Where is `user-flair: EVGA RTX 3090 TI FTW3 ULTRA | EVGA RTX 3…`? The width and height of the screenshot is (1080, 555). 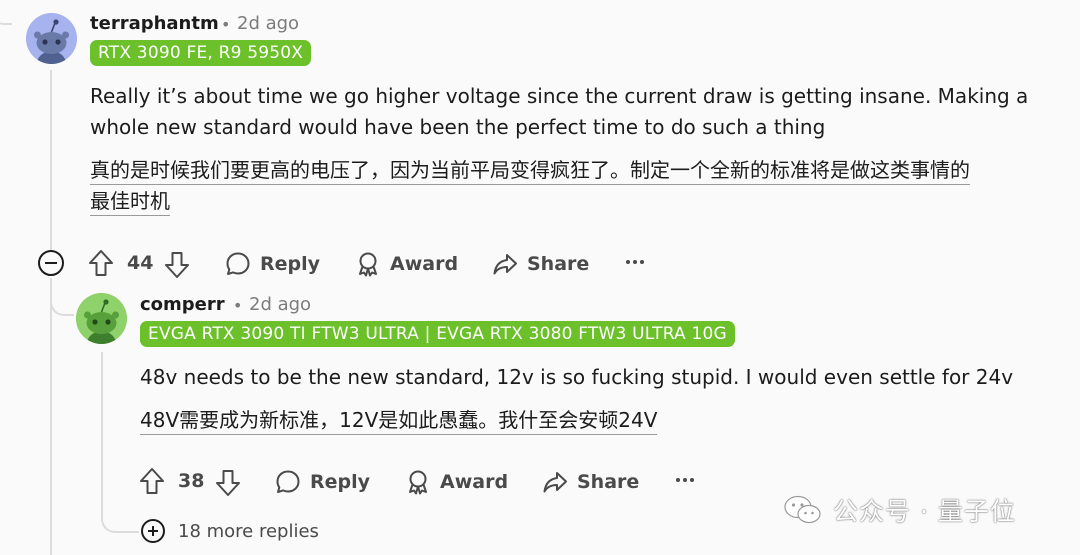
user-flair: EVGA RTX 3090 TI FTW3 ULTRA | EVGA RTX 3… is located at coordinates (437, 334).